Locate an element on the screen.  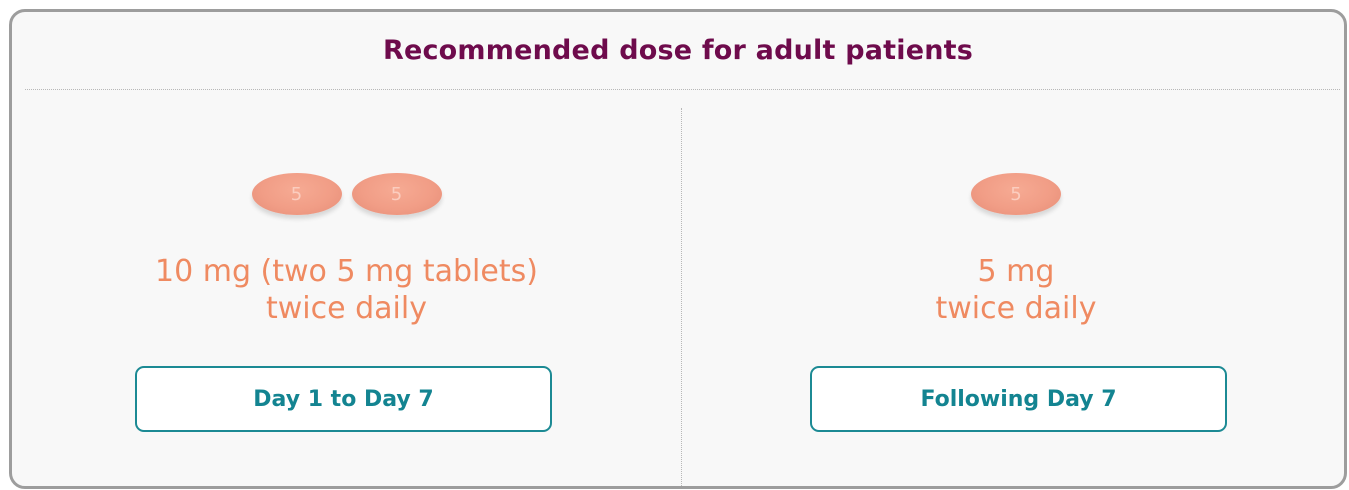
tablet-group: 5 is located at coordinates (1015, 194).